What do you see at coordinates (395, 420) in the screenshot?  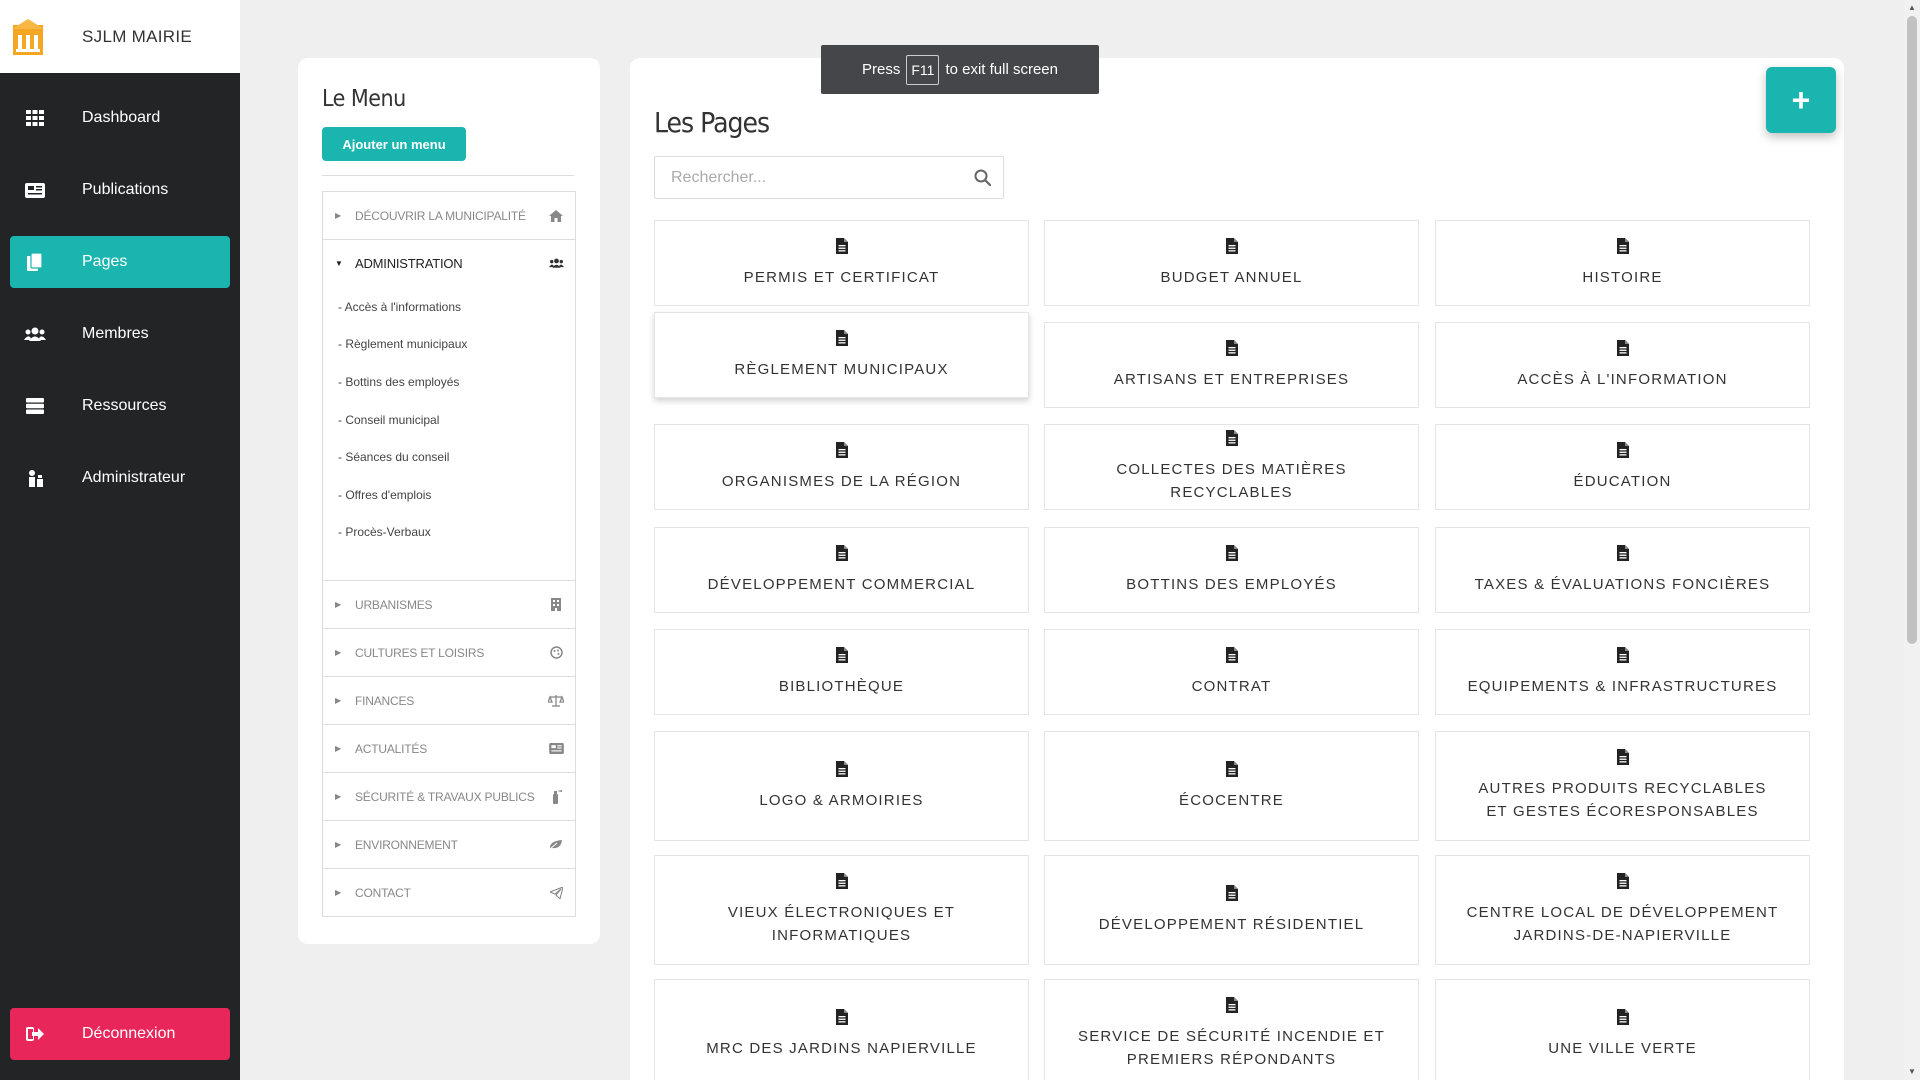 I see `submenu-item: - Conseil municipal` at bounding box center [395, 420].